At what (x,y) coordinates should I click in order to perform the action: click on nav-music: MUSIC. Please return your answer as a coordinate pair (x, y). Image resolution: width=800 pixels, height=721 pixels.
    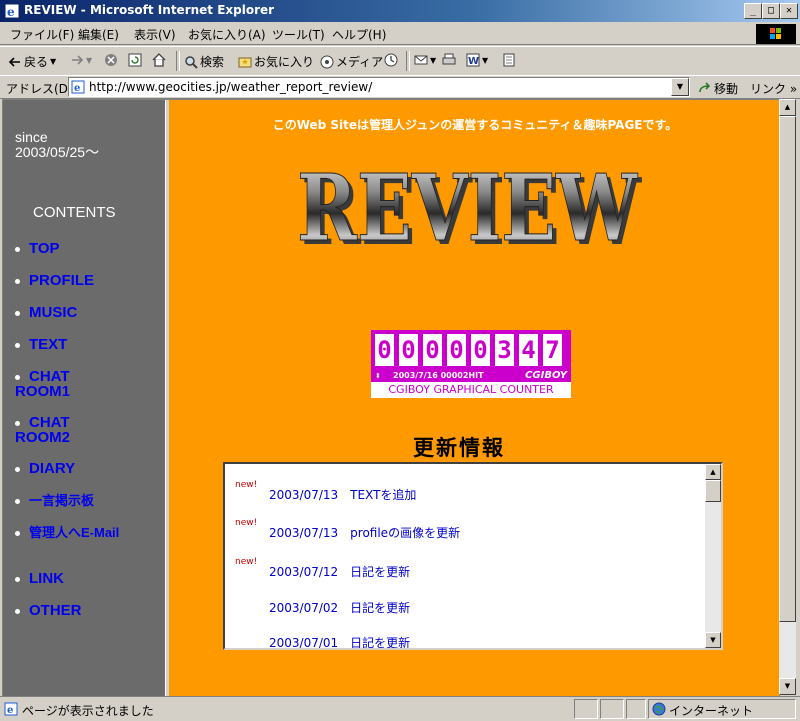
    Looking at the image, I should click on (46, 312).